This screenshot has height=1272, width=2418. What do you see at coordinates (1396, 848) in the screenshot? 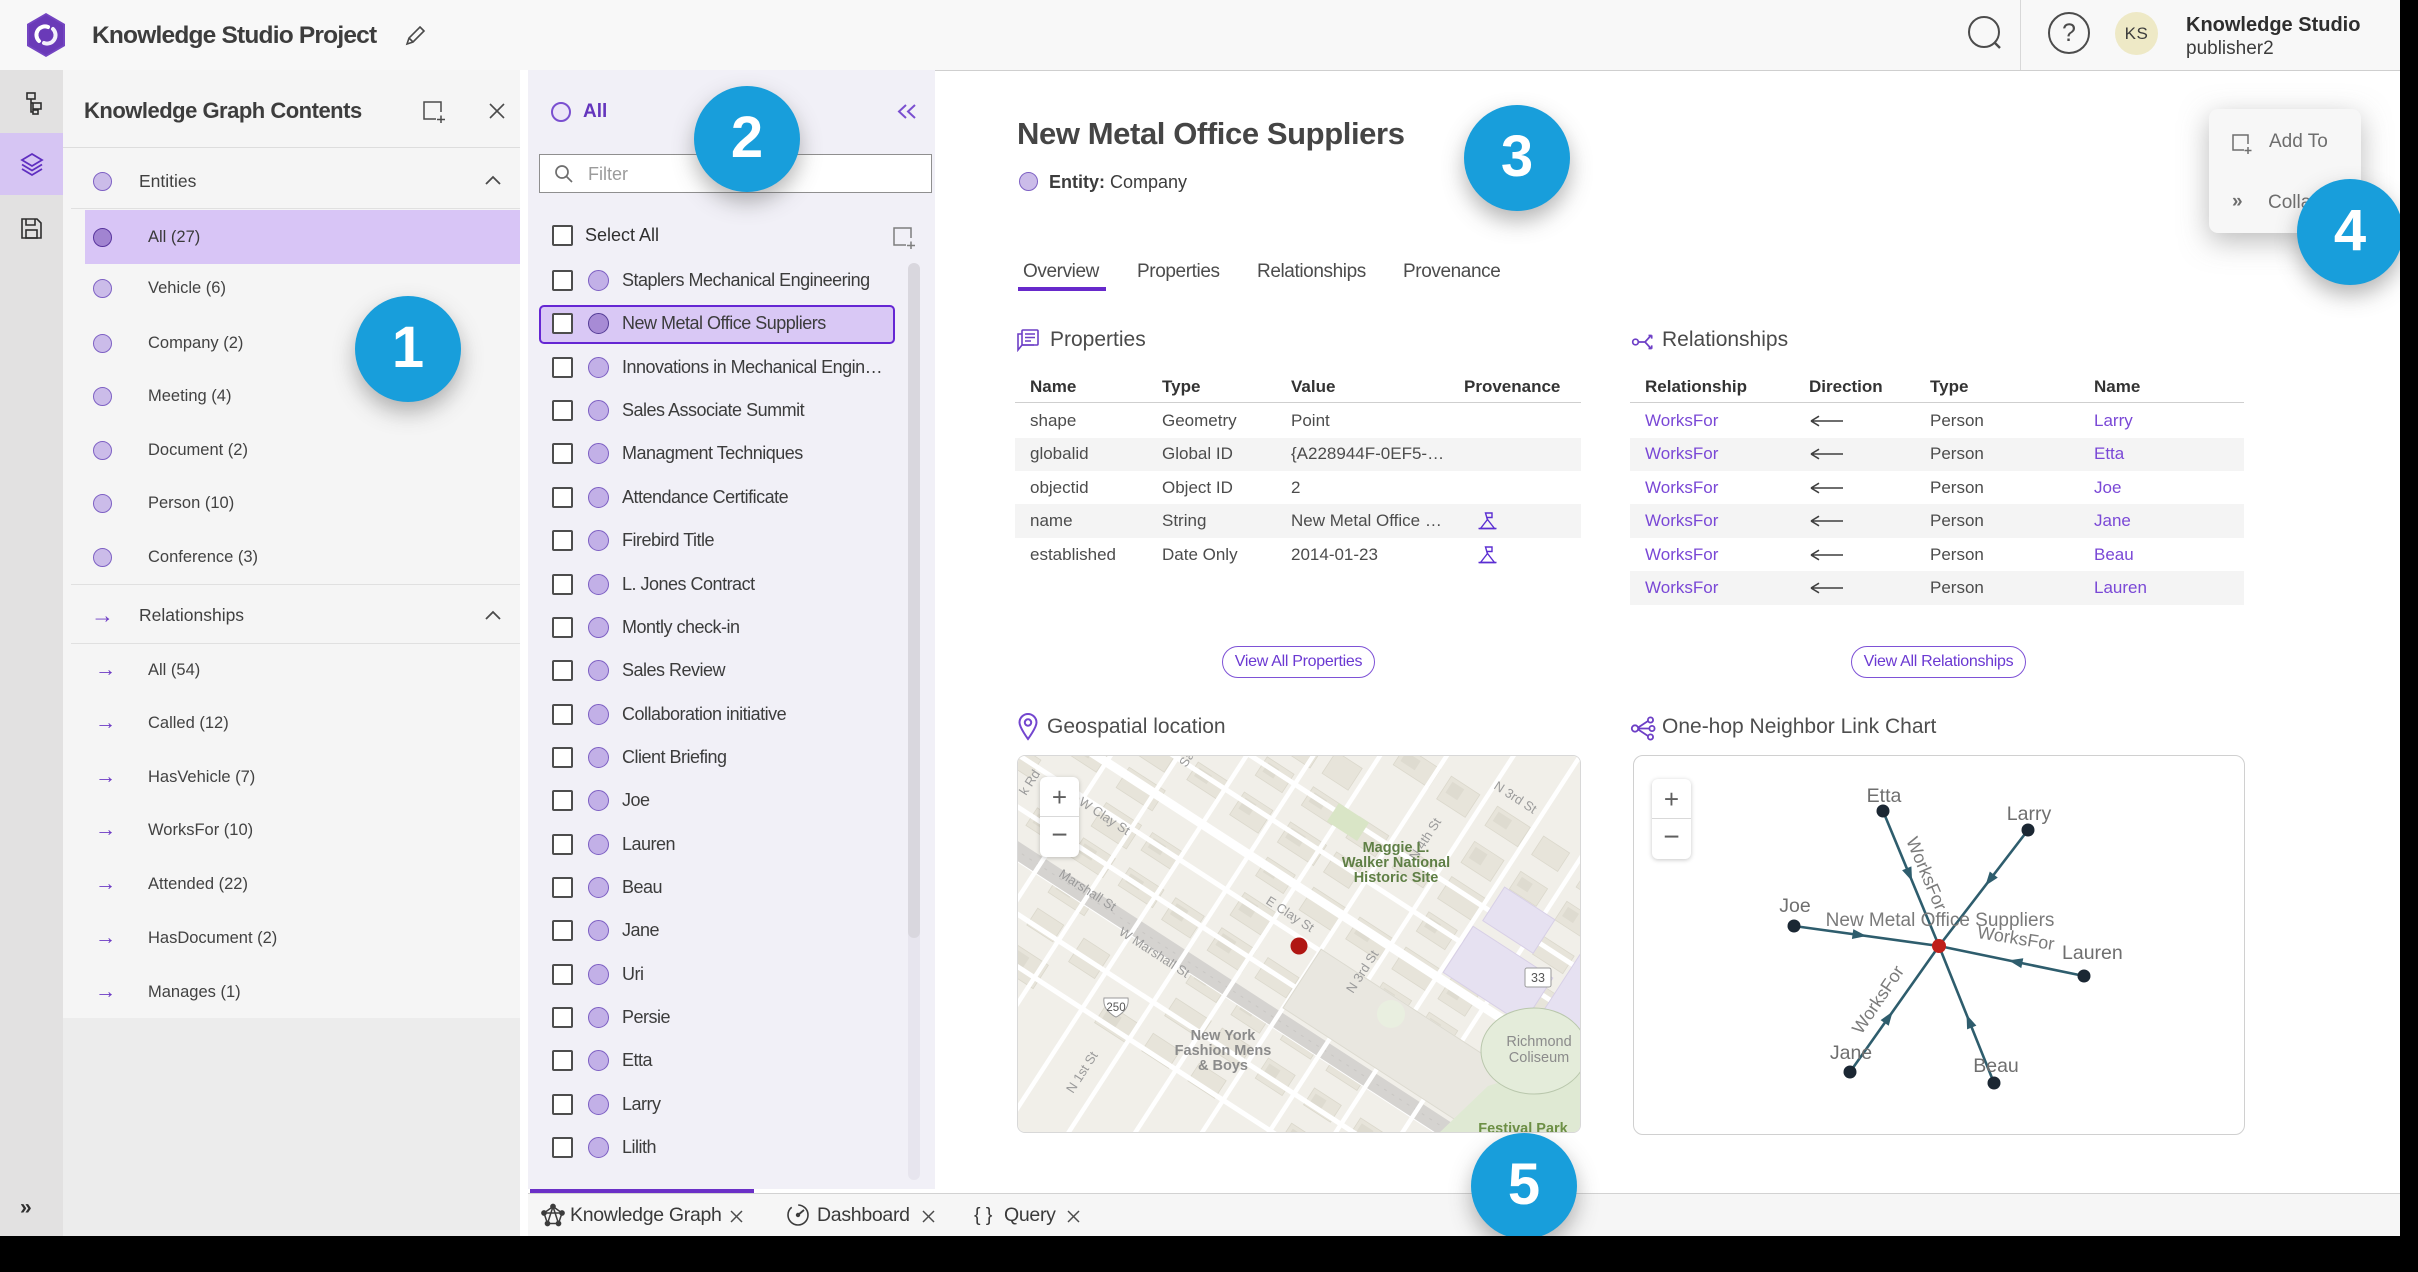
I see `svg-text: Maggie L.` at bounding box center [1396, 848].